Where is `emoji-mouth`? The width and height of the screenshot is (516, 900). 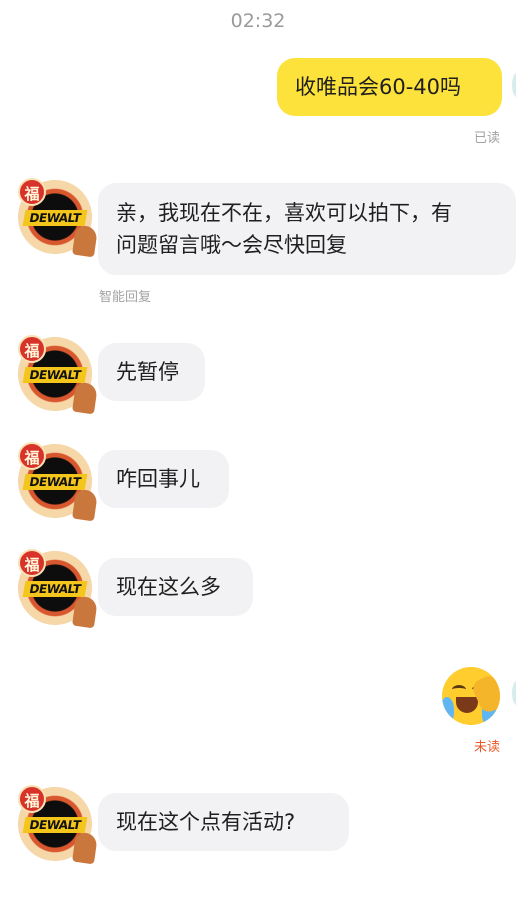
emoji-mouth is located at coordinates (467, 705).